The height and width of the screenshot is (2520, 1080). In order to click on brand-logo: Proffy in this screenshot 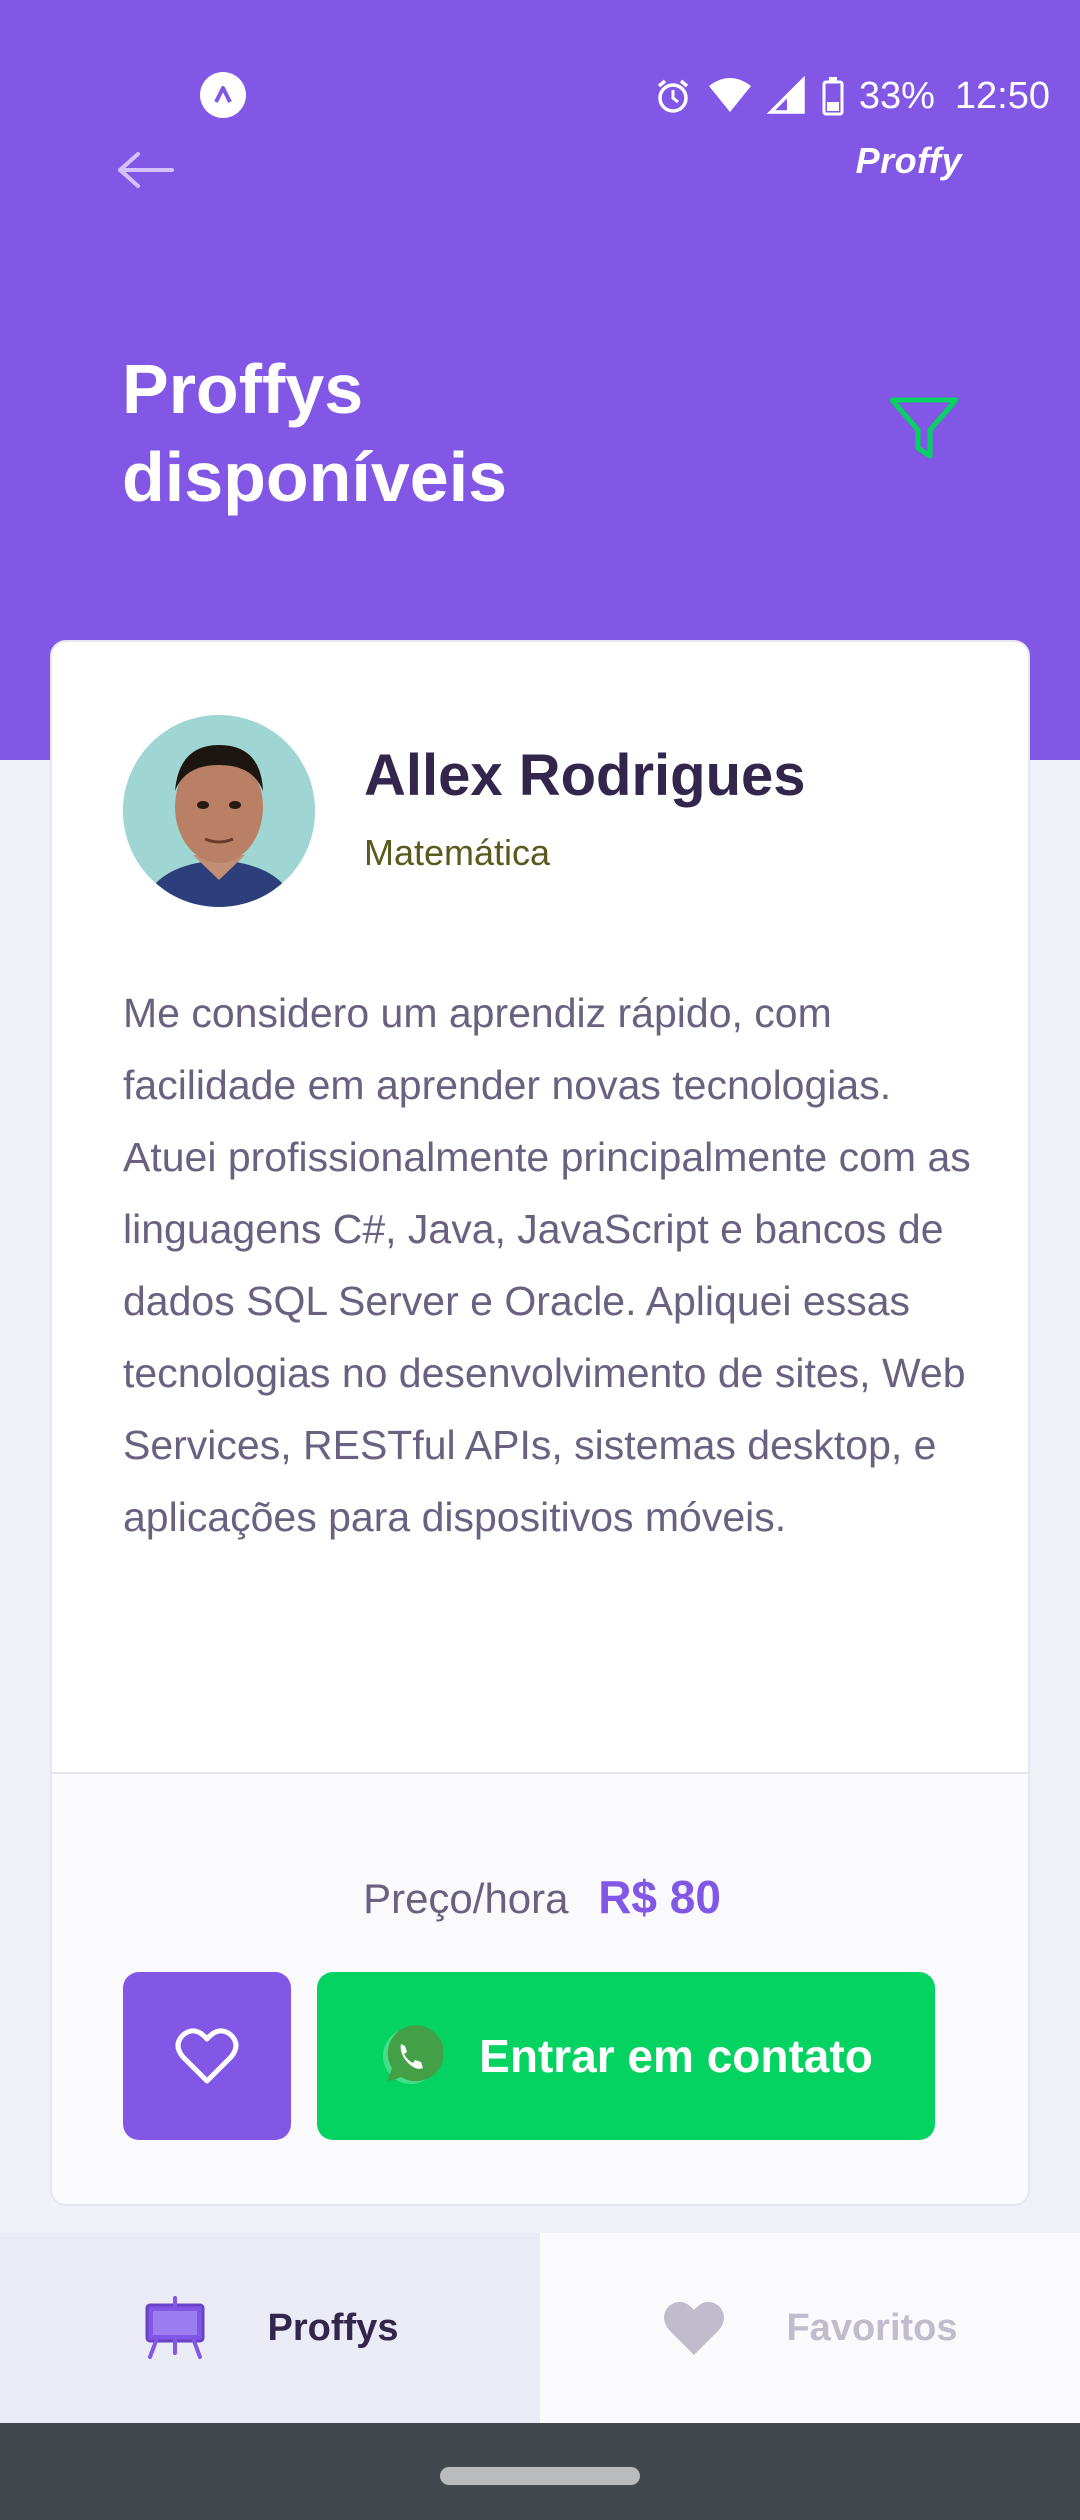, I will do `click(908, 160)`.